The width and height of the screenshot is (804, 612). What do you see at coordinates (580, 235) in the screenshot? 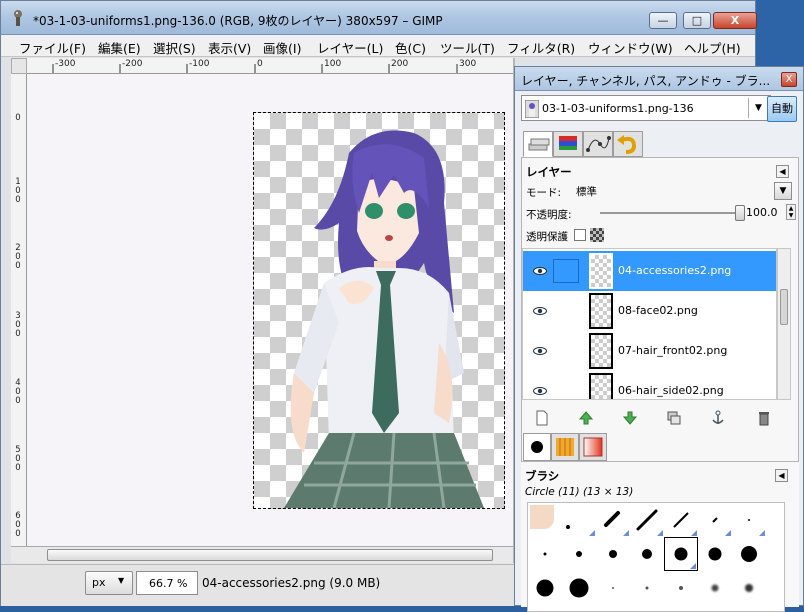
I see `lock-alpha-checkbox` at bounding box center [580, 235].